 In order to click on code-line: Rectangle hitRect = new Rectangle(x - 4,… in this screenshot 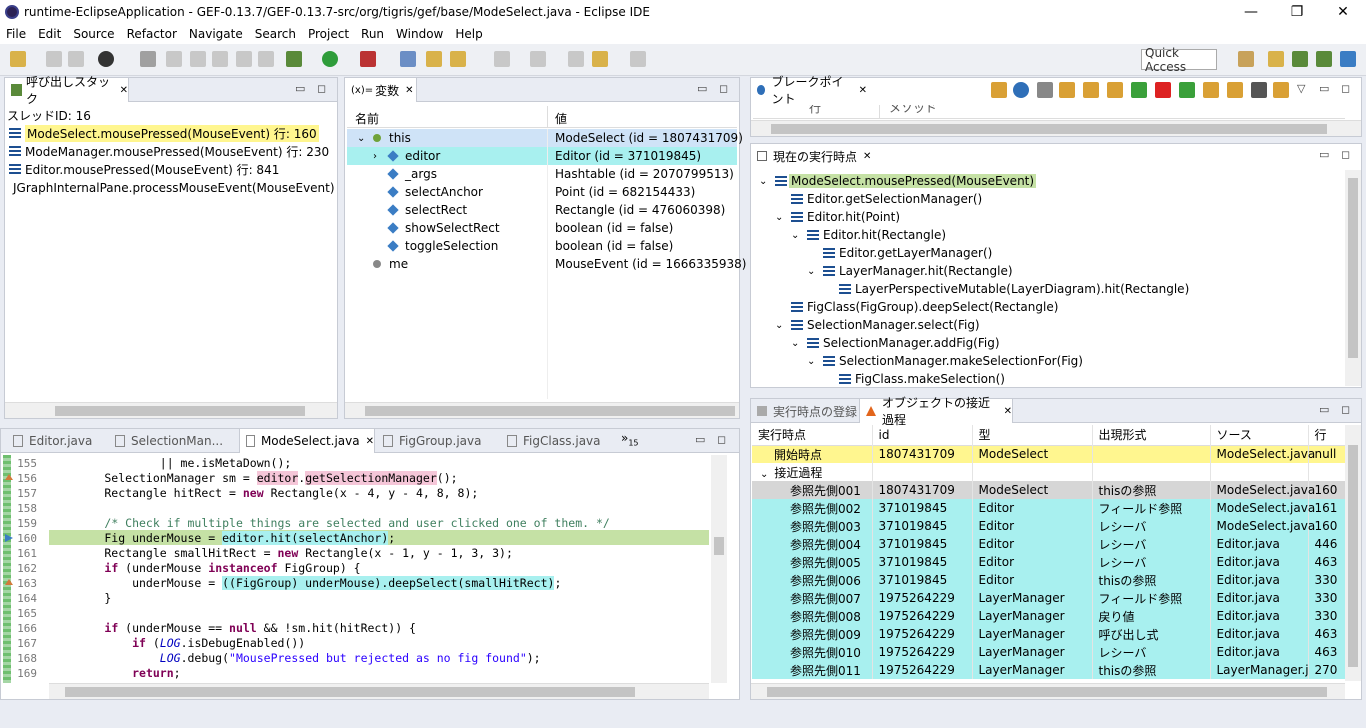, I will do `click(263, 493)`.